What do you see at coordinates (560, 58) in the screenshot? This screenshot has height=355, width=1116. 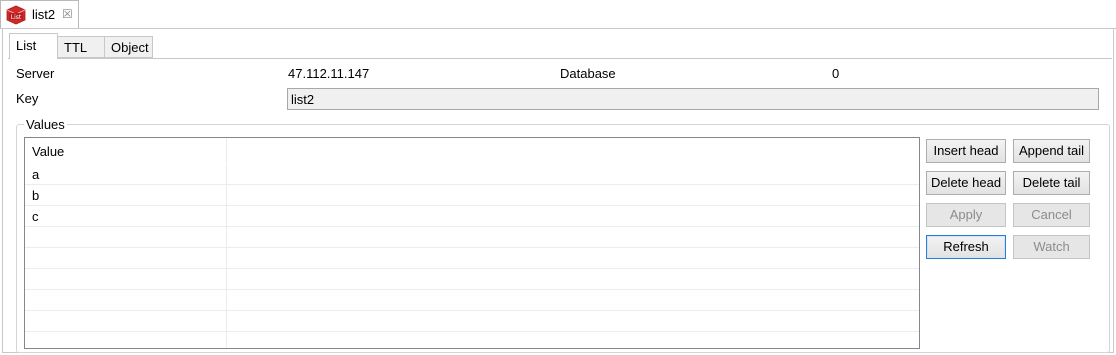 I see `inner-tab-divider` at bounding box center [560, 58].